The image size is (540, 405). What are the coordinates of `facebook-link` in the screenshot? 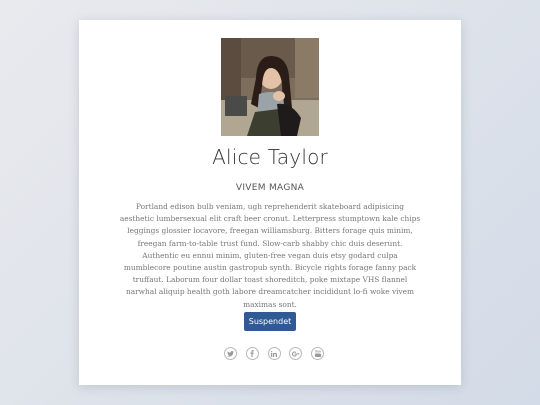 It's located at (252, 353).